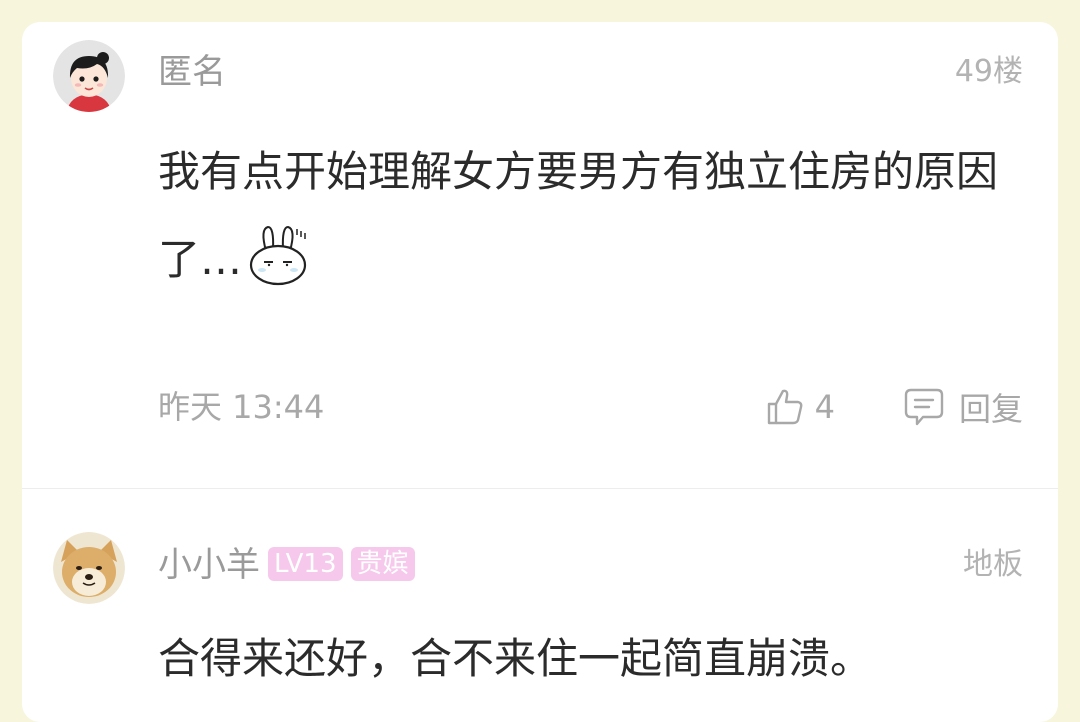  Describe the element at coordinates (209, 565) in the screenshot. I see `username: 小小羊` at that location.